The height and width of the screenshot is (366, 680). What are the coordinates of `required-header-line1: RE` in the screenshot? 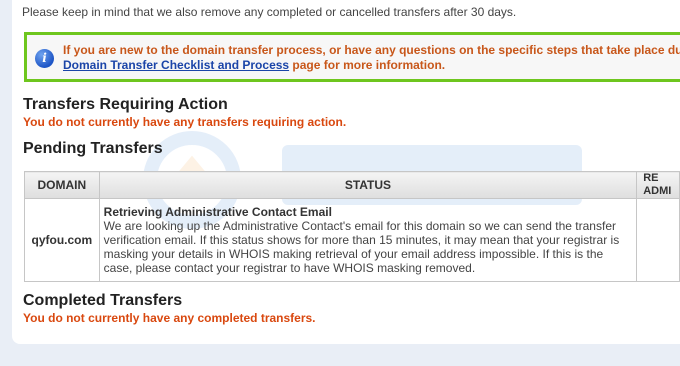 It's located at (651, 178).